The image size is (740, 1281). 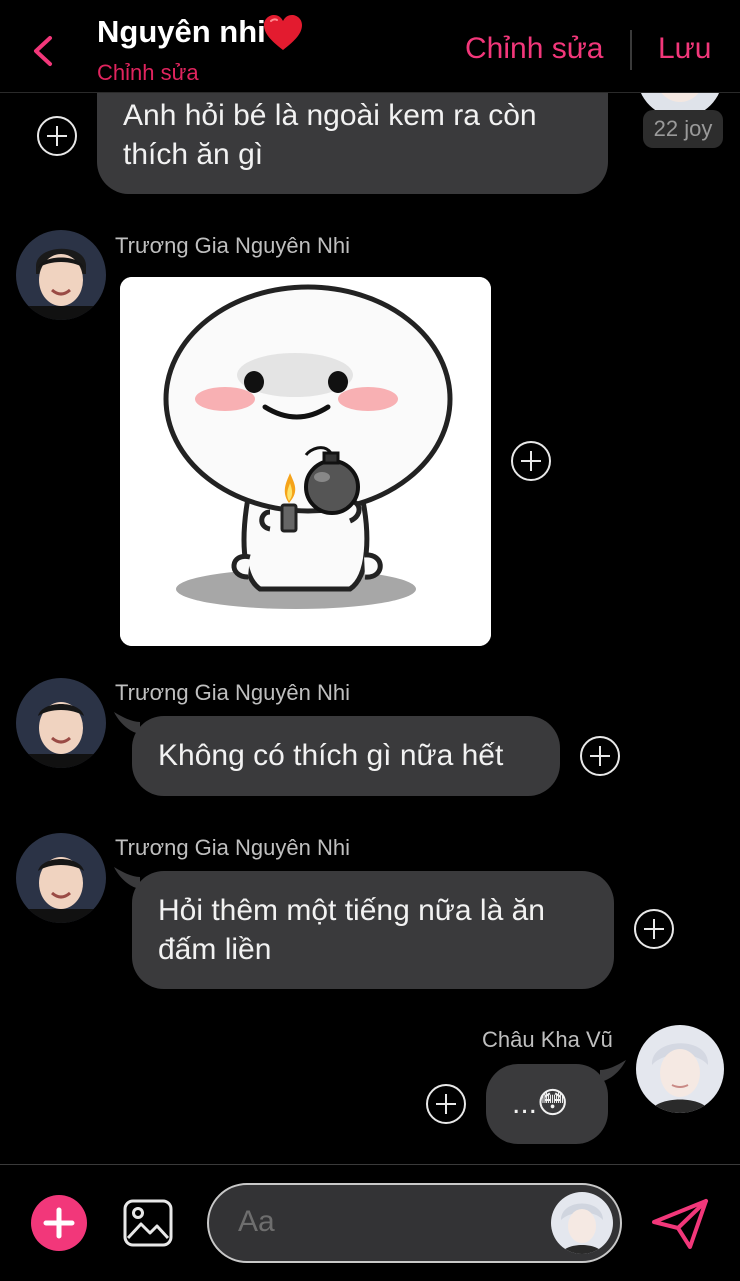 I want to click on message-bubble: Hỏi thêm một tiếng nữa là ăn đấm liền, so click(x=373, y=930).